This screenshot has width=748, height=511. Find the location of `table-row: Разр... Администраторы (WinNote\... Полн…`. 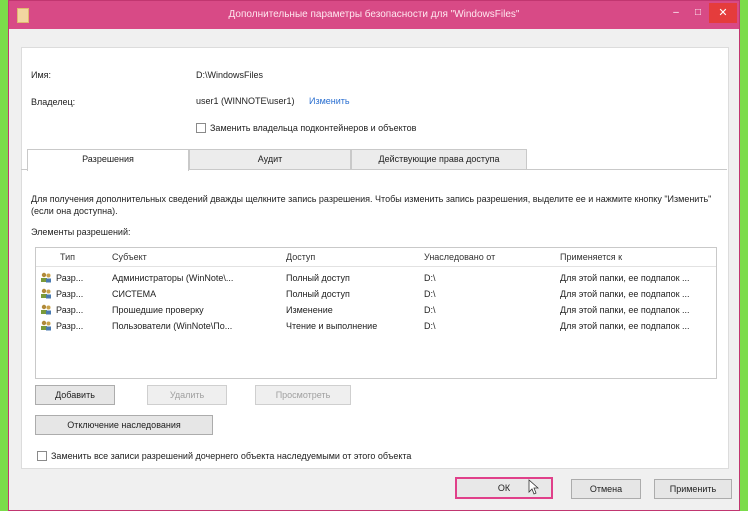

table-row: Разр... Администраторы (WinNote\... Полн… is located at coordinates (376, 278).